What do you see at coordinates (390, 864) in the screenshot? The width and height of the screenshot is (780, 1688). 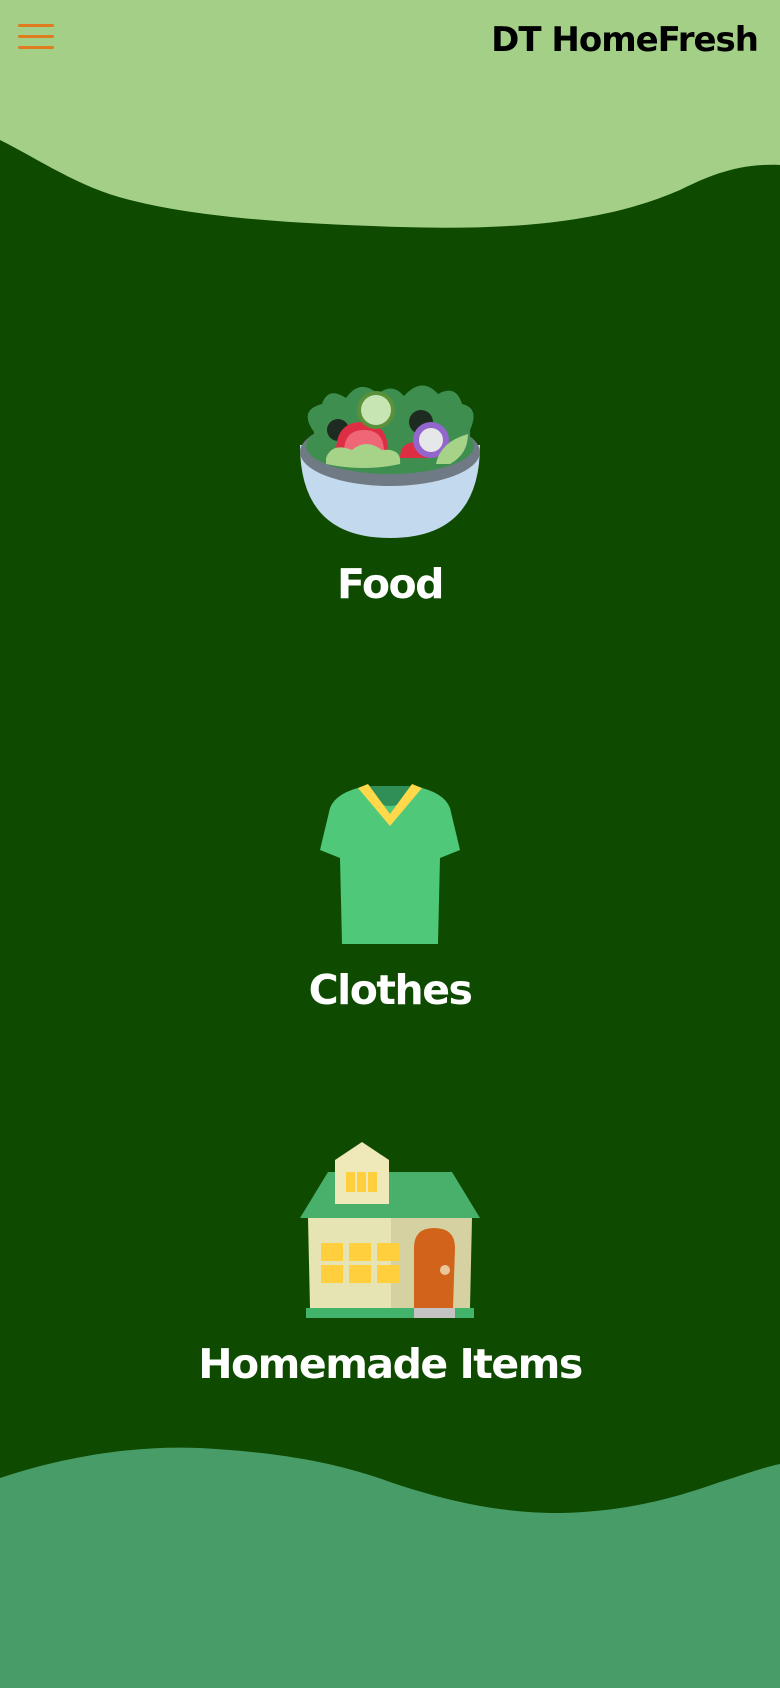 I see `t-shirt-icon` at bounding box center [390, 864].